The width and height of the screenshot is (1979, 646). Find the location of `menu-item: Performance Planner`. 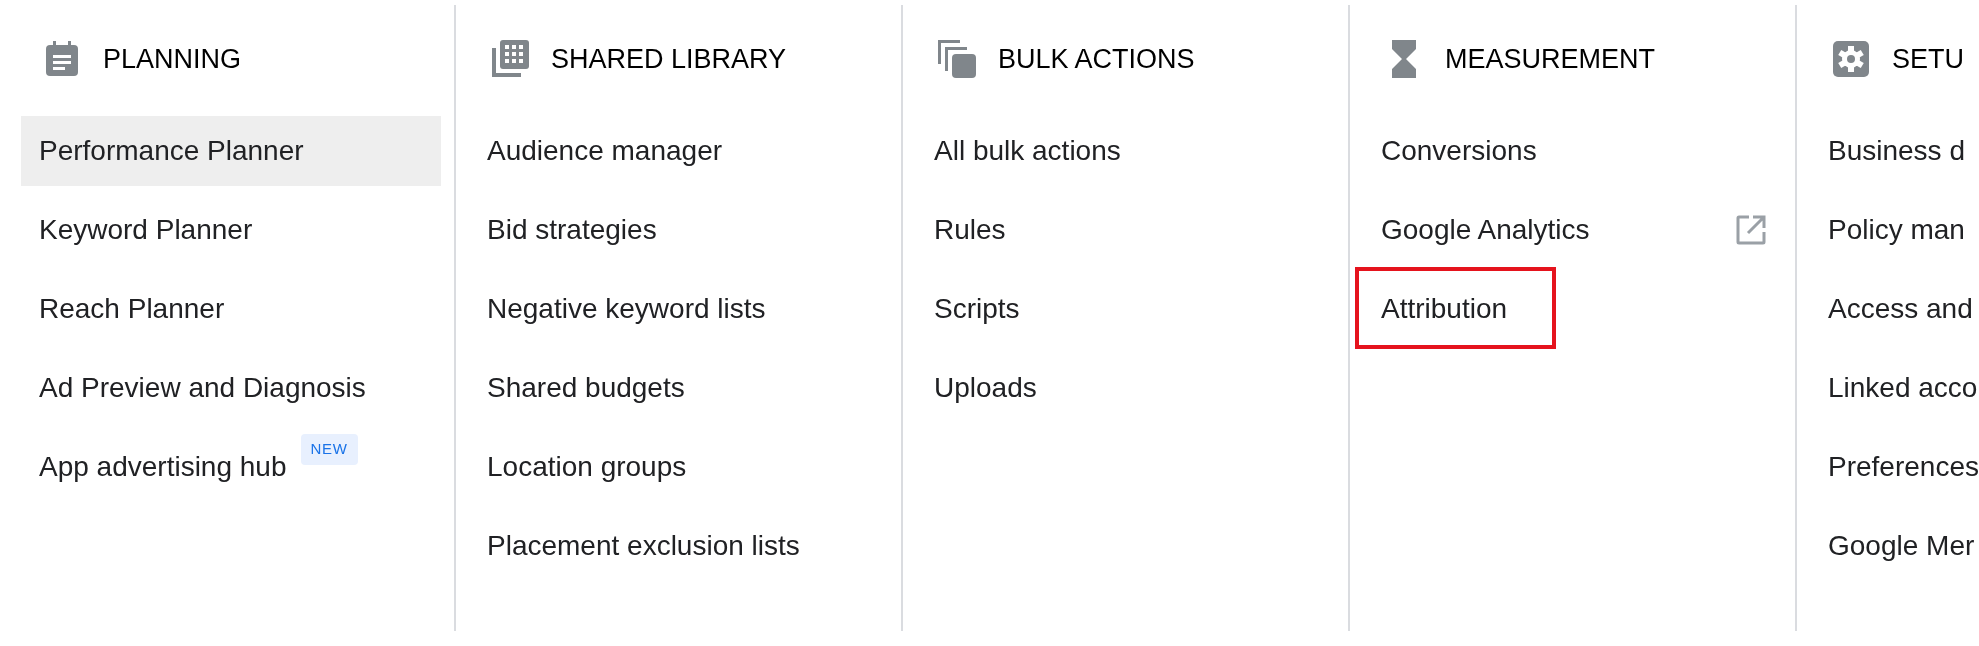

menu-item: Performance Planner is located at coordinates (231, 151).